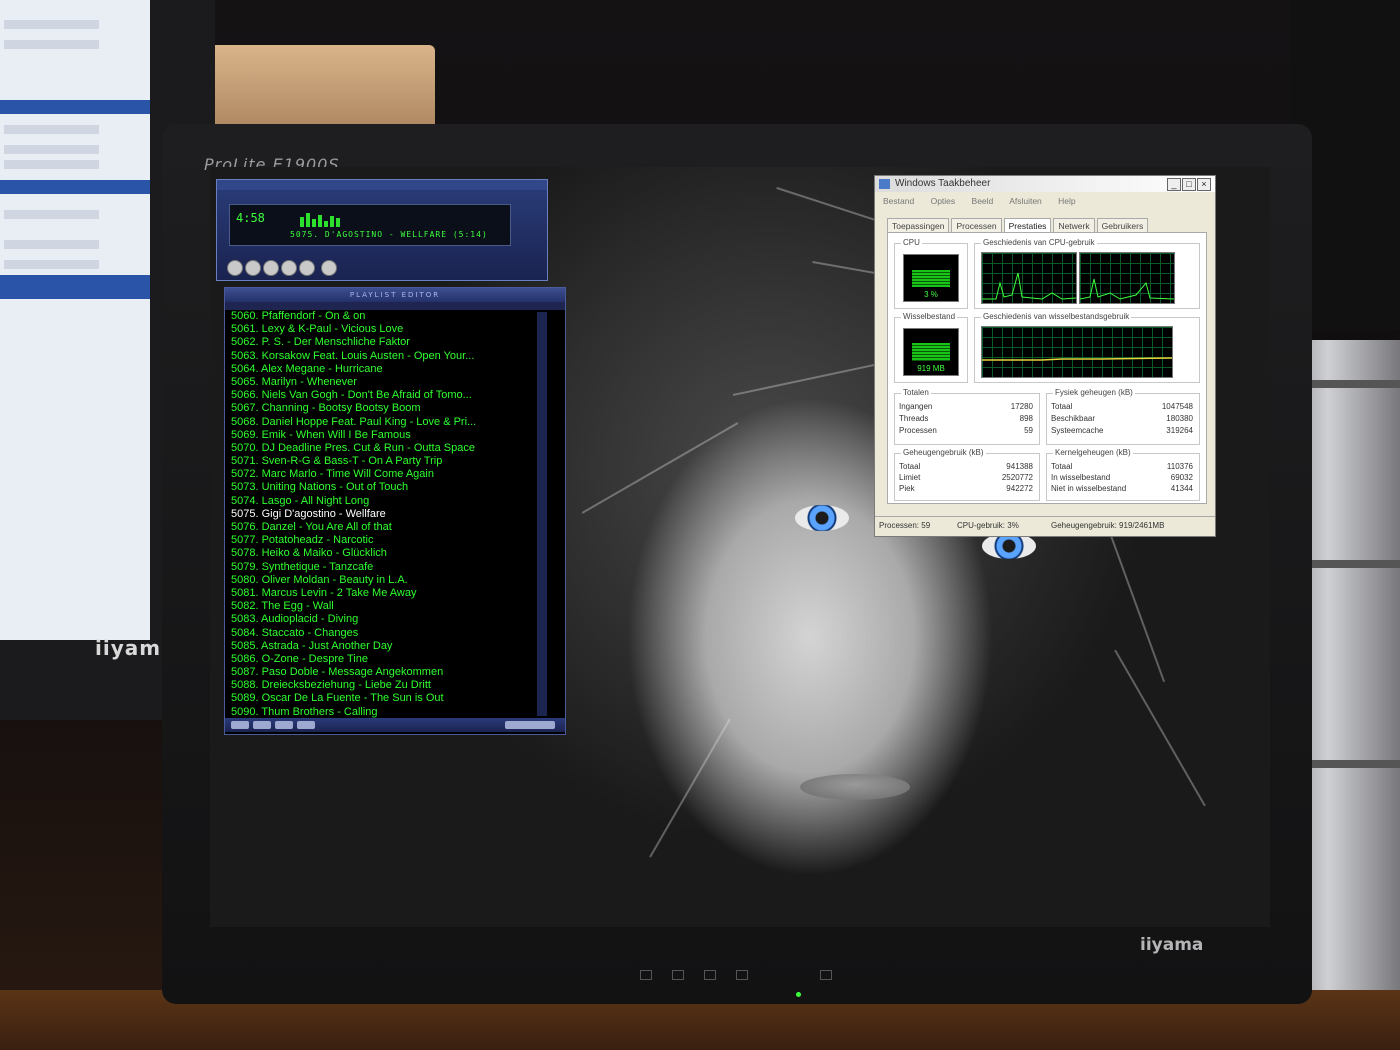 This screenshot has width=1400, height=1050. Describe the element at coordinates (742, 975) in the screenshot. I see `monitor-auto-button` at that location.